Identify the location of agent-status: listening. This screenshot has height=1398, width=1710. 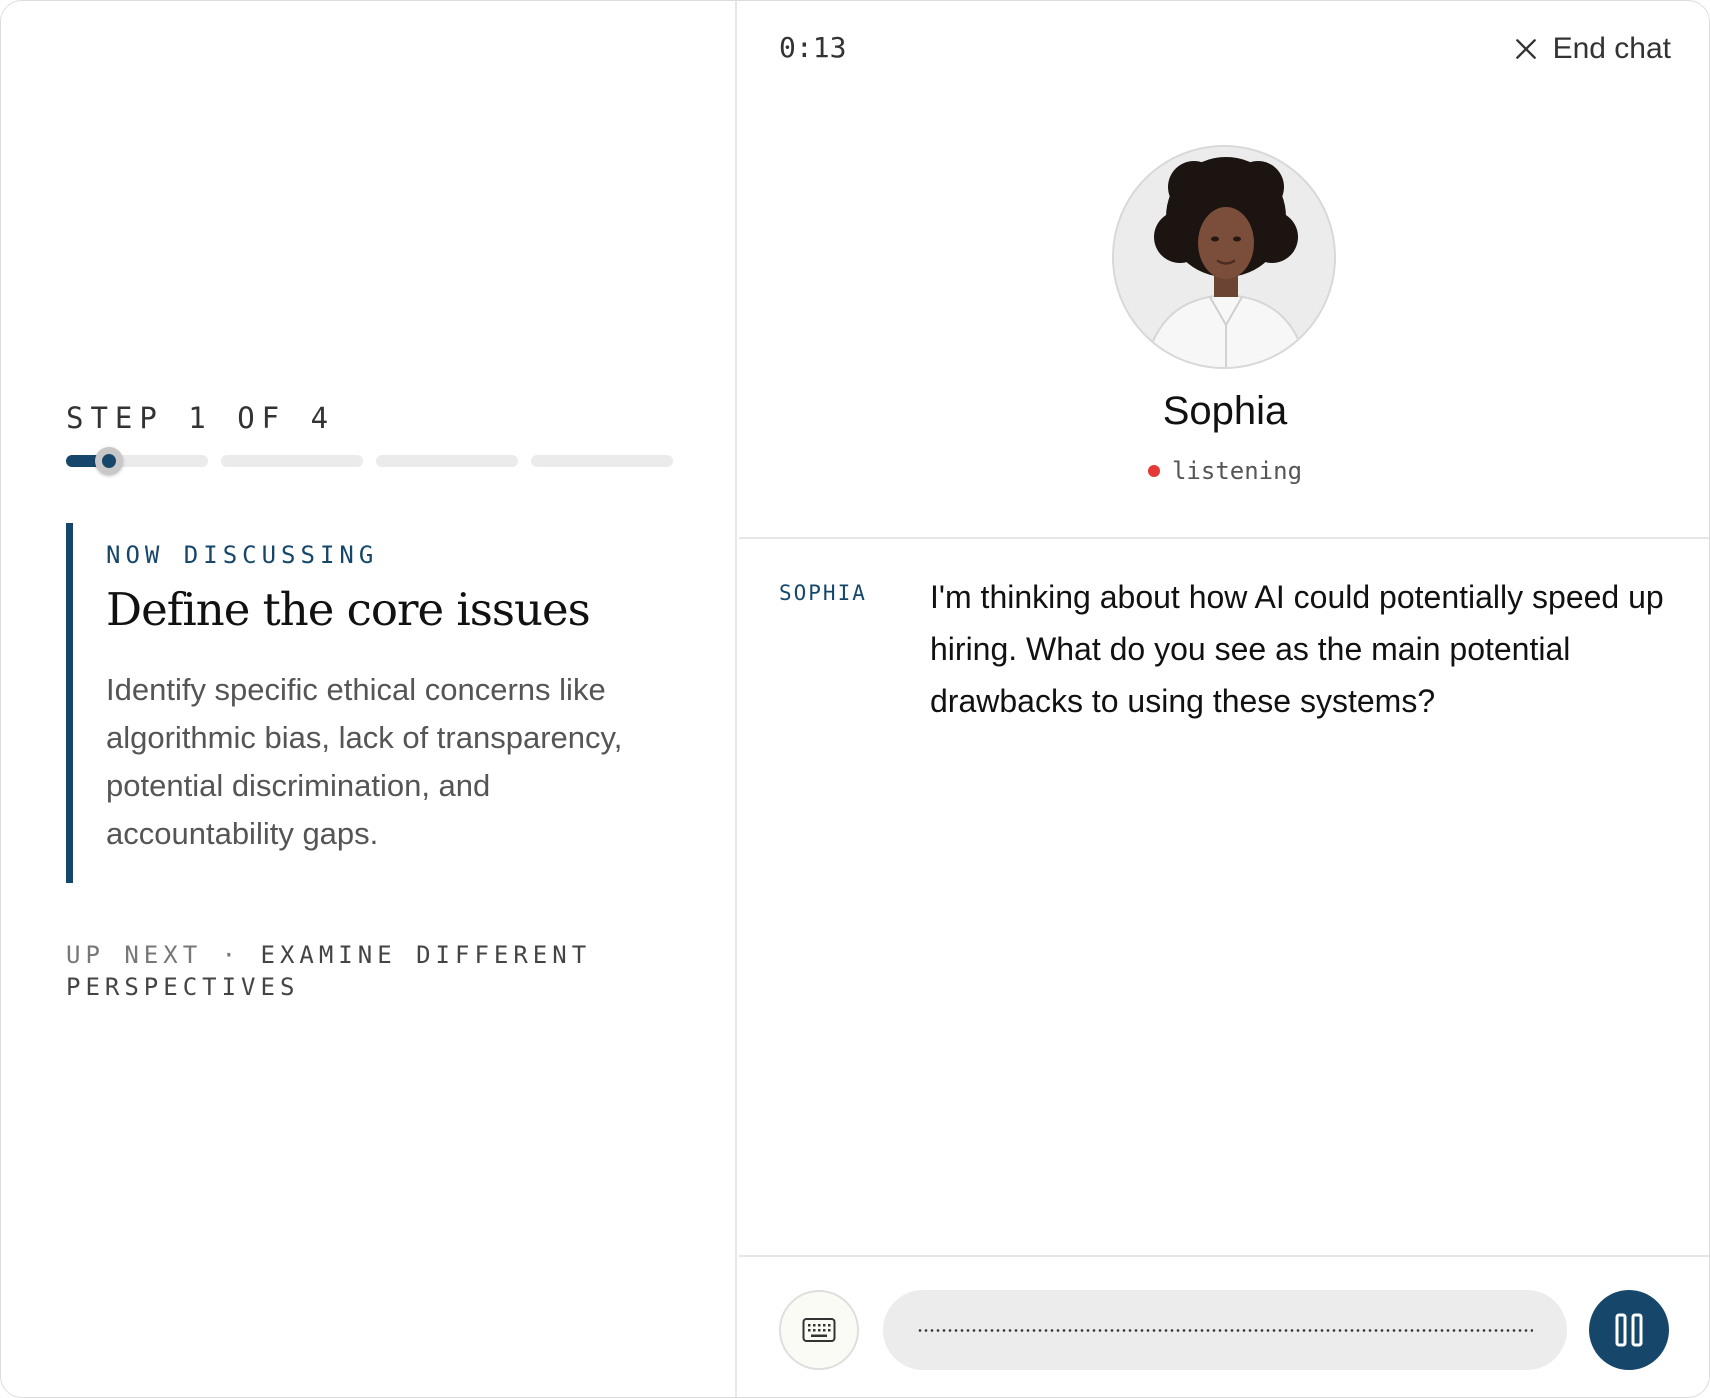
(1224, 471).